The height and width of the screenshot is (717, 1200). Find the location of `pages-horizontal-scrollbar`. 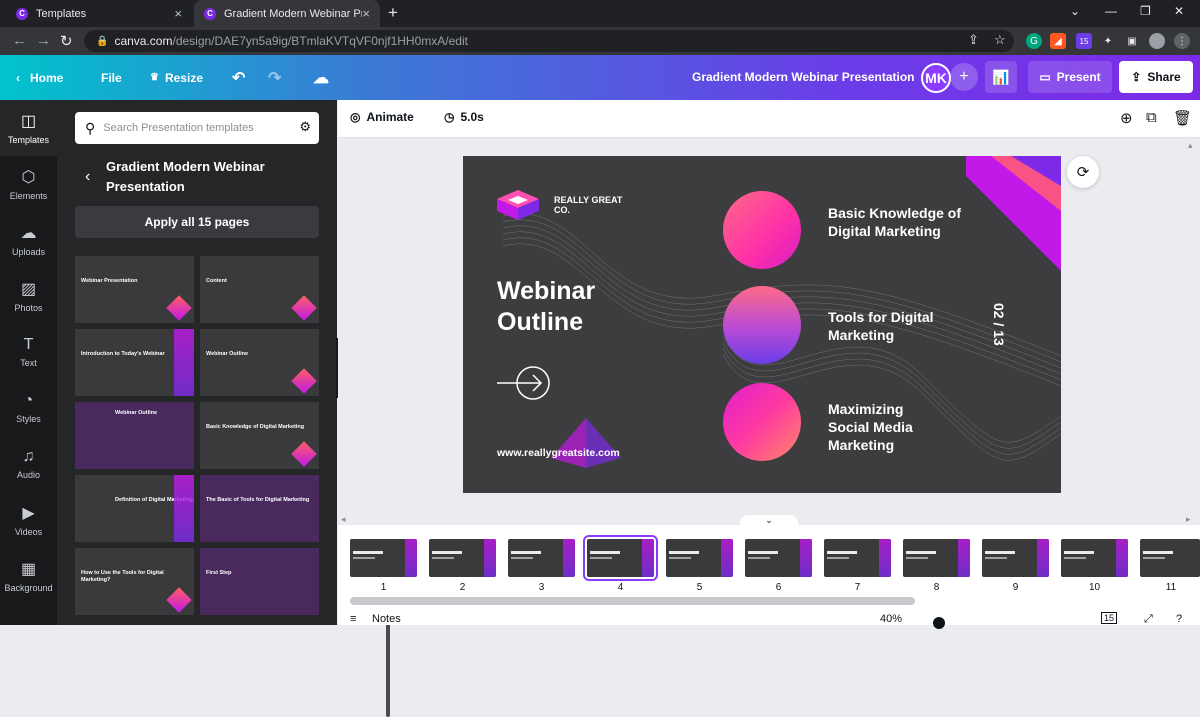

pages-horizontal-scrollbar is located at coordinates (632, 601).